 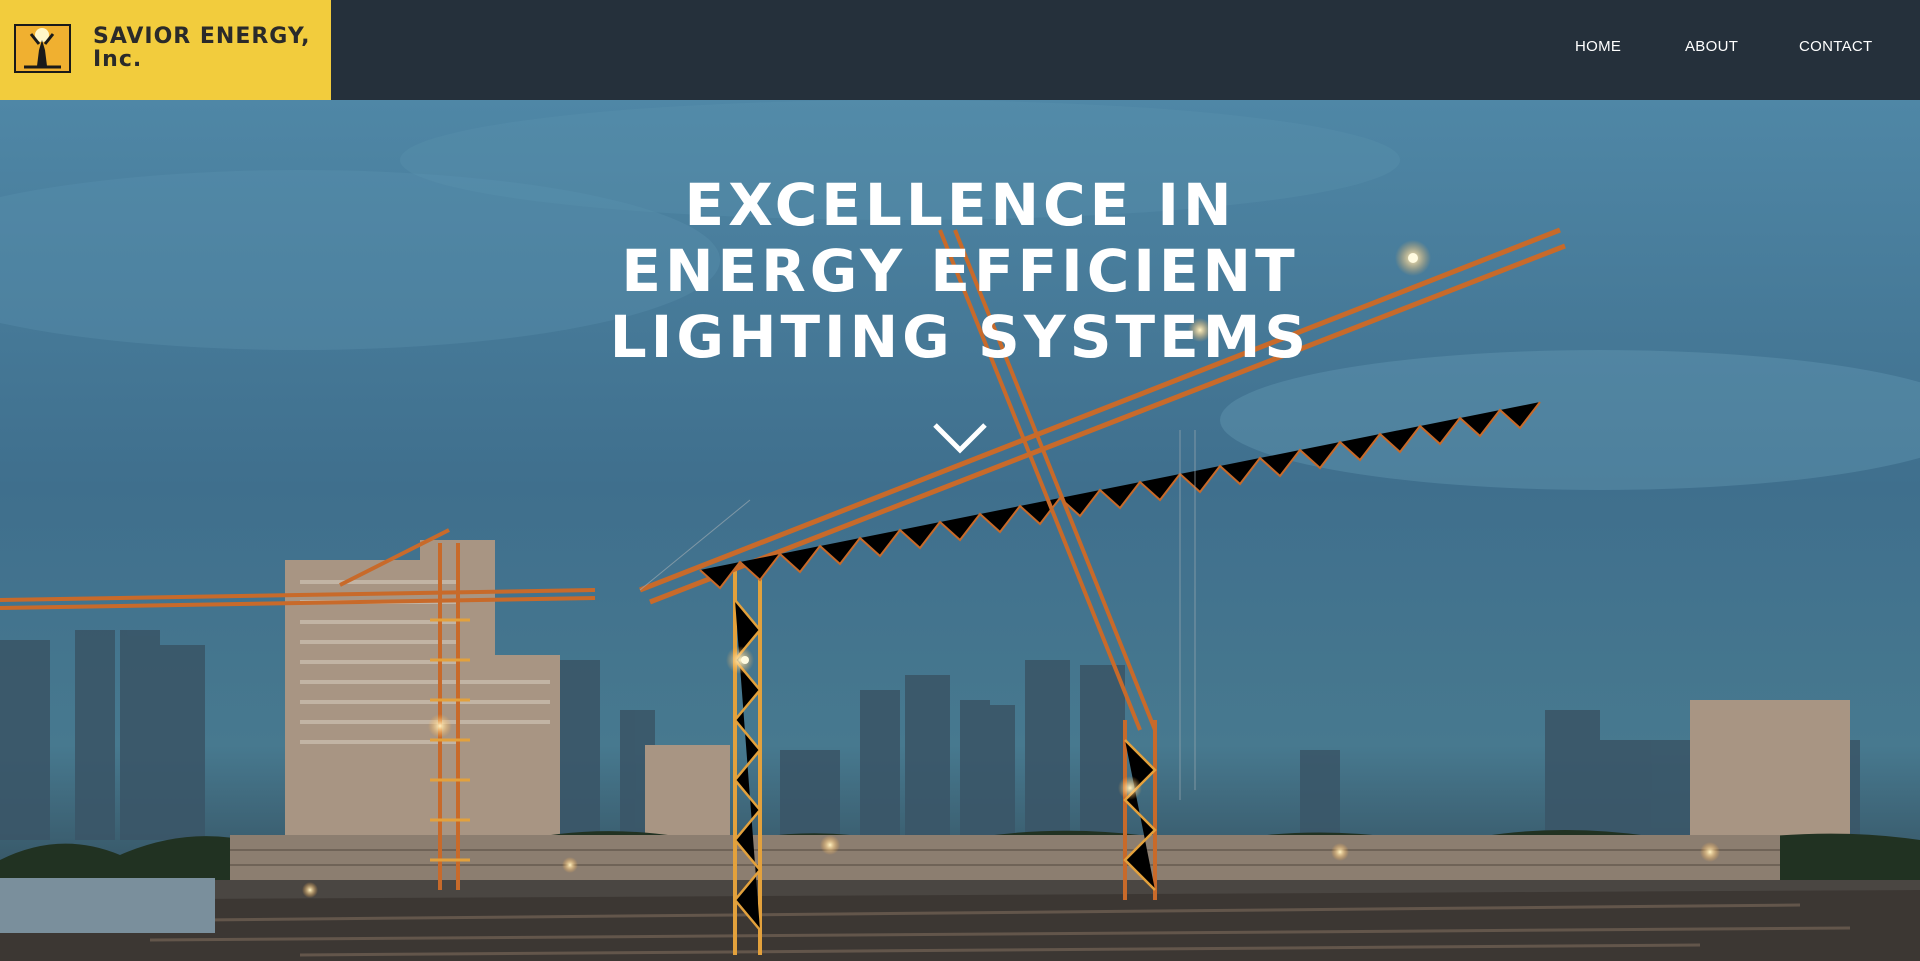 I want to click on brand-name: SAVIOR ENERGY, Inc., so click(x=202, y=48).